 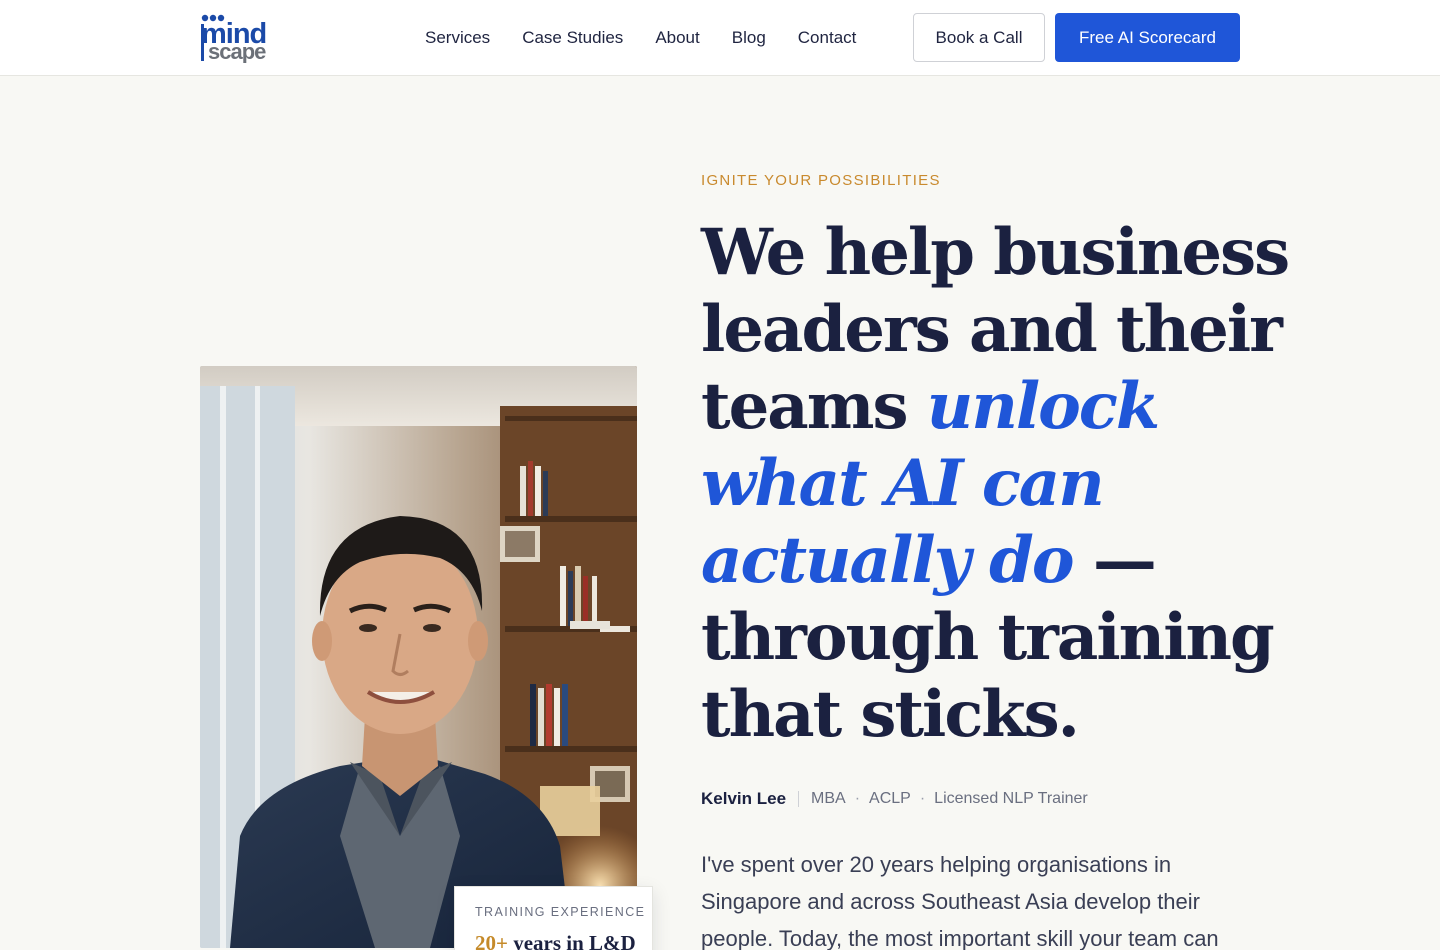 I want to click on headline-em-dash: —, so click(x=1114, y=560).